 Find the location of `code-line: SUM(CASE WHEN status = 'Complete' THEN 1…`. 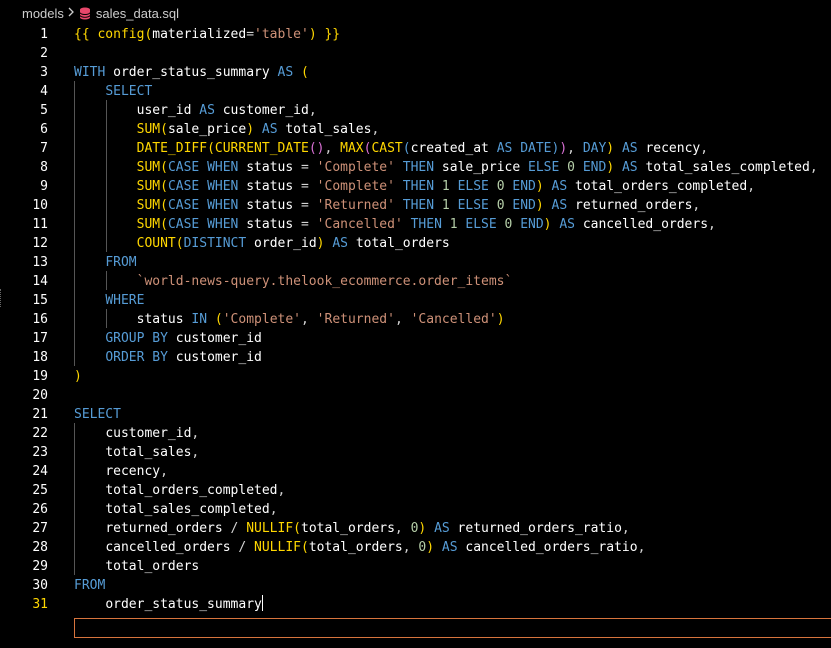

code-line: SUM(CASE WHEN status = 'Complete' THEN 1… is located at coordinates (414, 186).